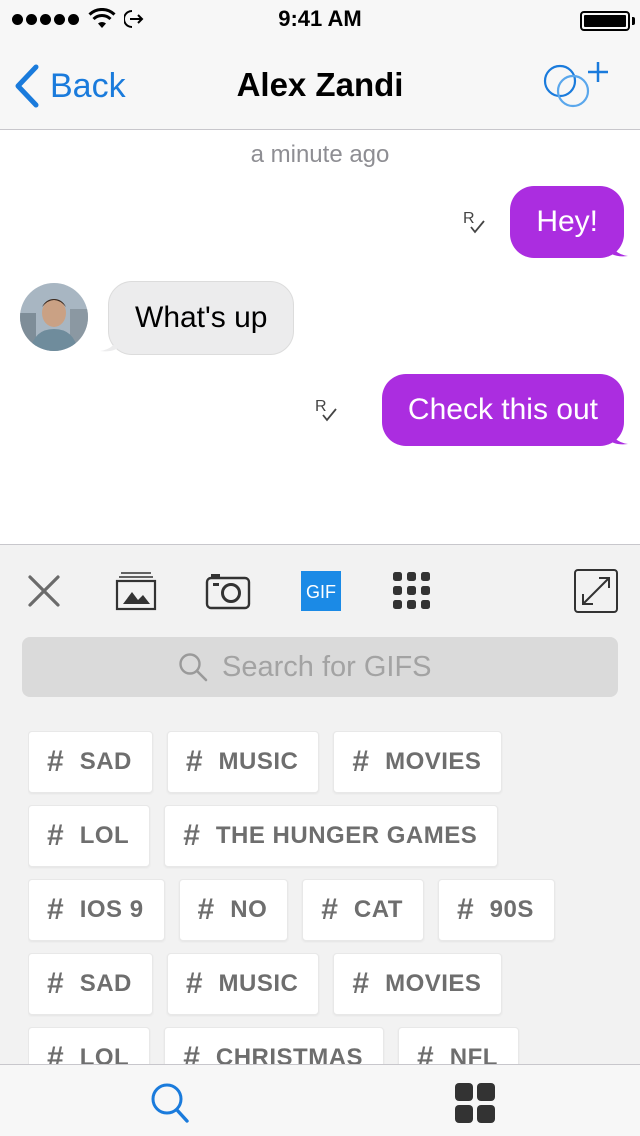  What do you see at coordinates (473, 1054) in the screenshot?
I see `tag-label: NFL` at bounding box center [473, 1054].